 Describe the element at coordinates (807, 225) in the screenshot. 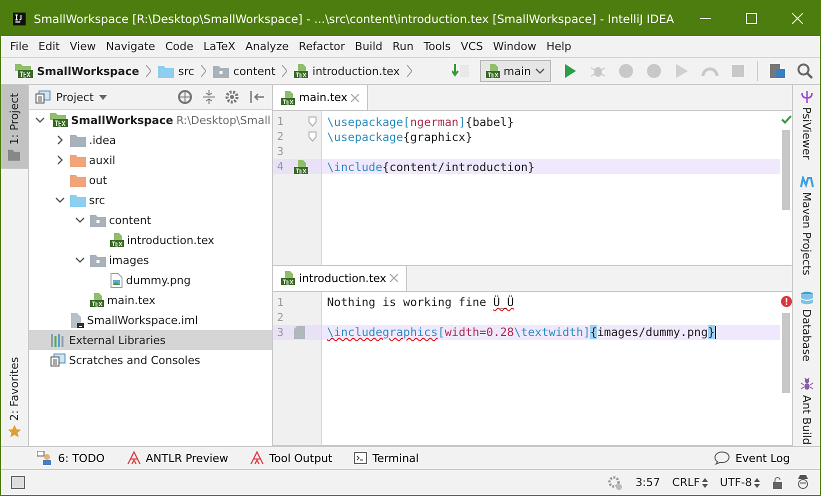

I see `tool-window-tab: Maven Projects` at that location.